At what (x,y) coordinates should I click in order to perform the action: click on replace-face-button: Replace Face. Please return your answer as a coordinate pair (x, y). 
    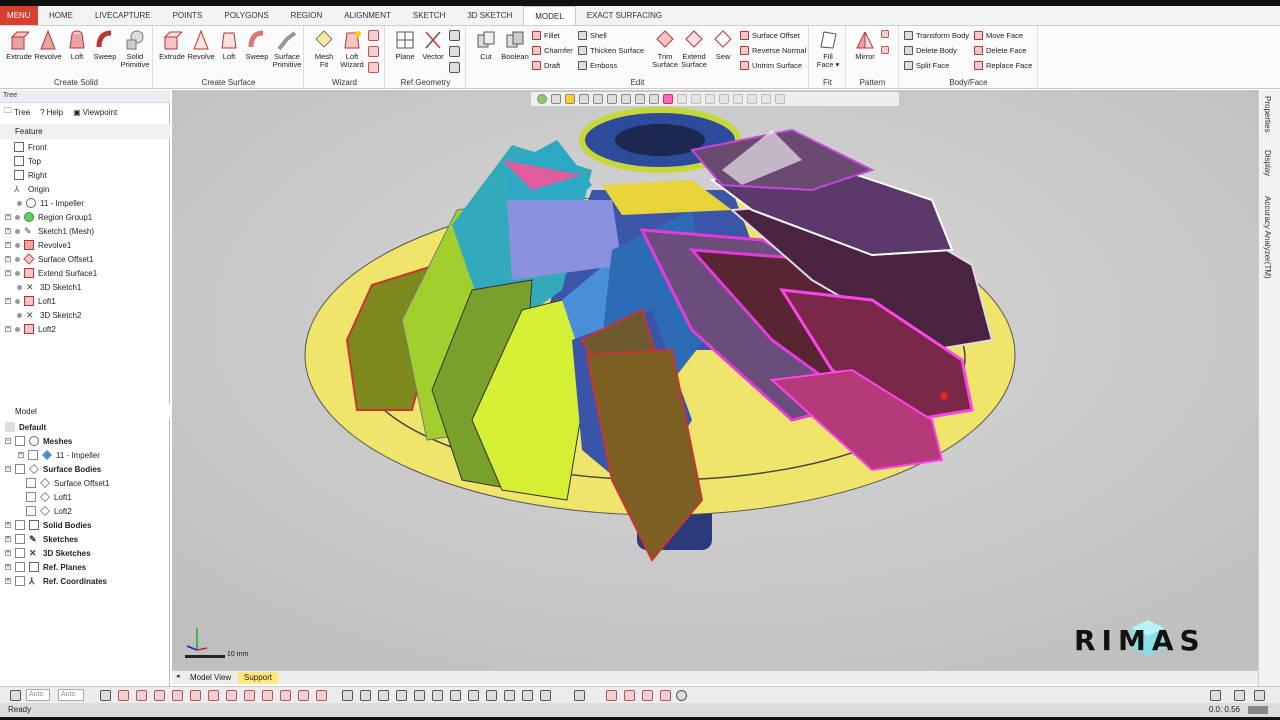
    Looking at the image, I should click on (1003, 65).